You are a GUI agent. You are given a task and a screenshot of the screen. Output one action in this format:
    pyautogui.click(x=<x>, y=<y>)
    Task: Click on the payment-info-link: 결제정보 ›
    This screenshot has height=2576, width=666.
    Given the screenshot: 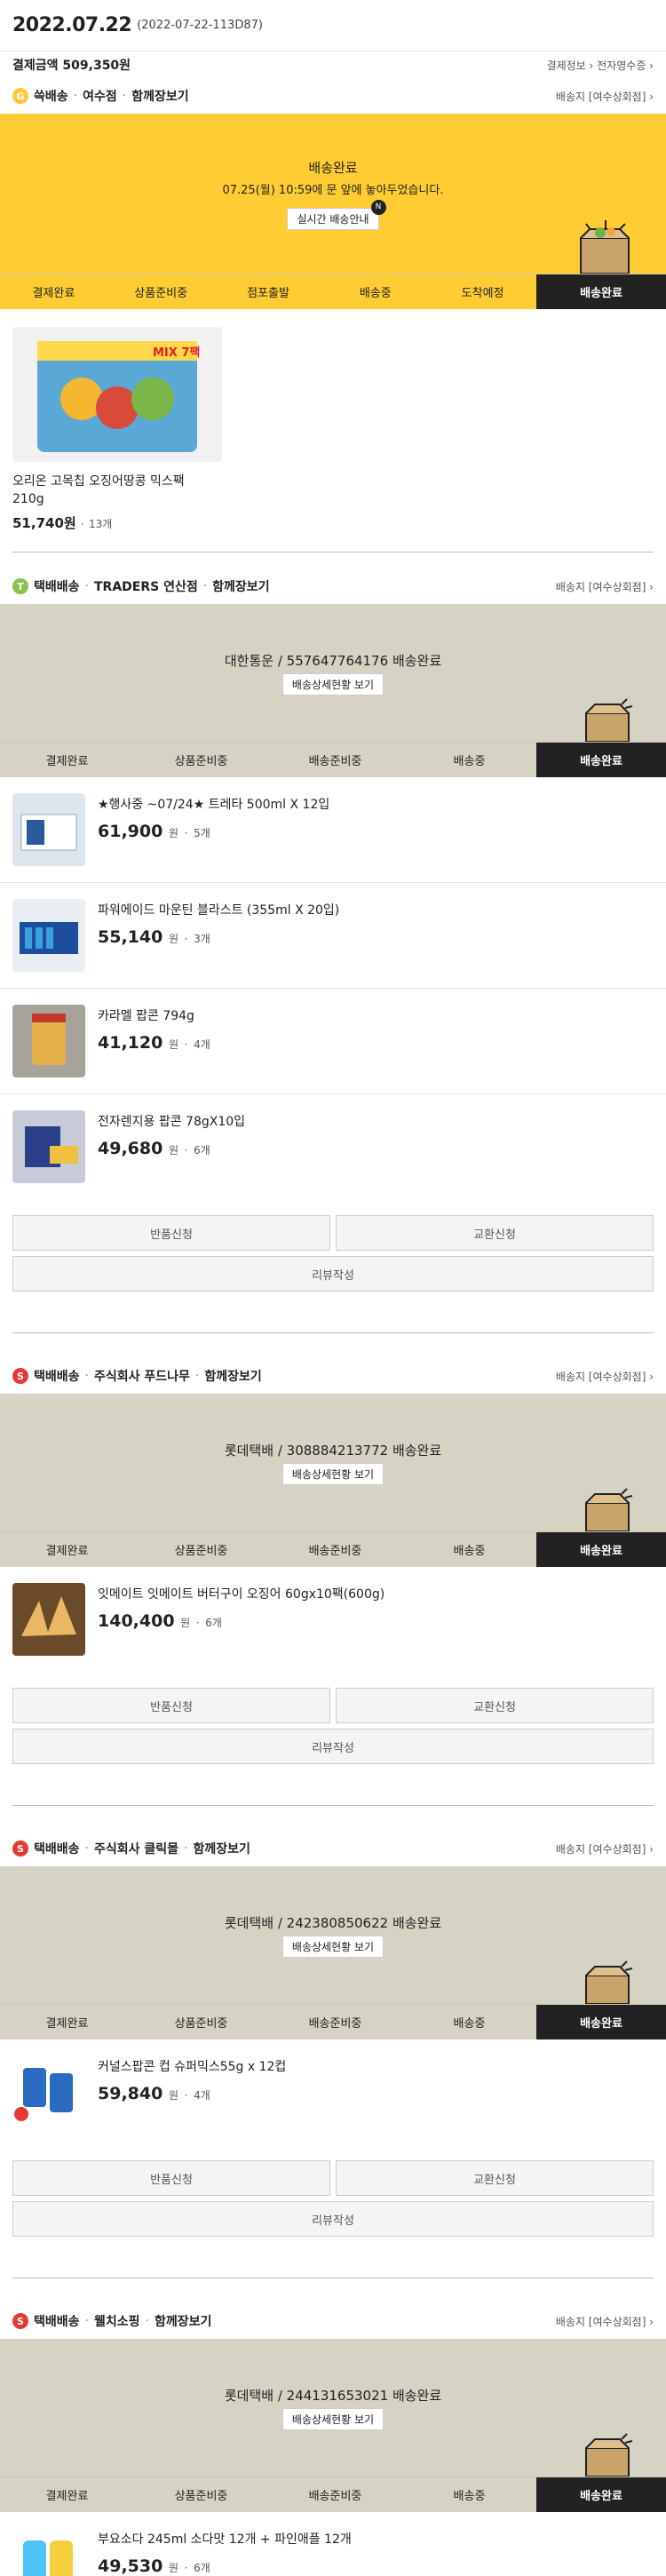 What is the action you would take?
    pyautogui.click(x=570, y=66)
    